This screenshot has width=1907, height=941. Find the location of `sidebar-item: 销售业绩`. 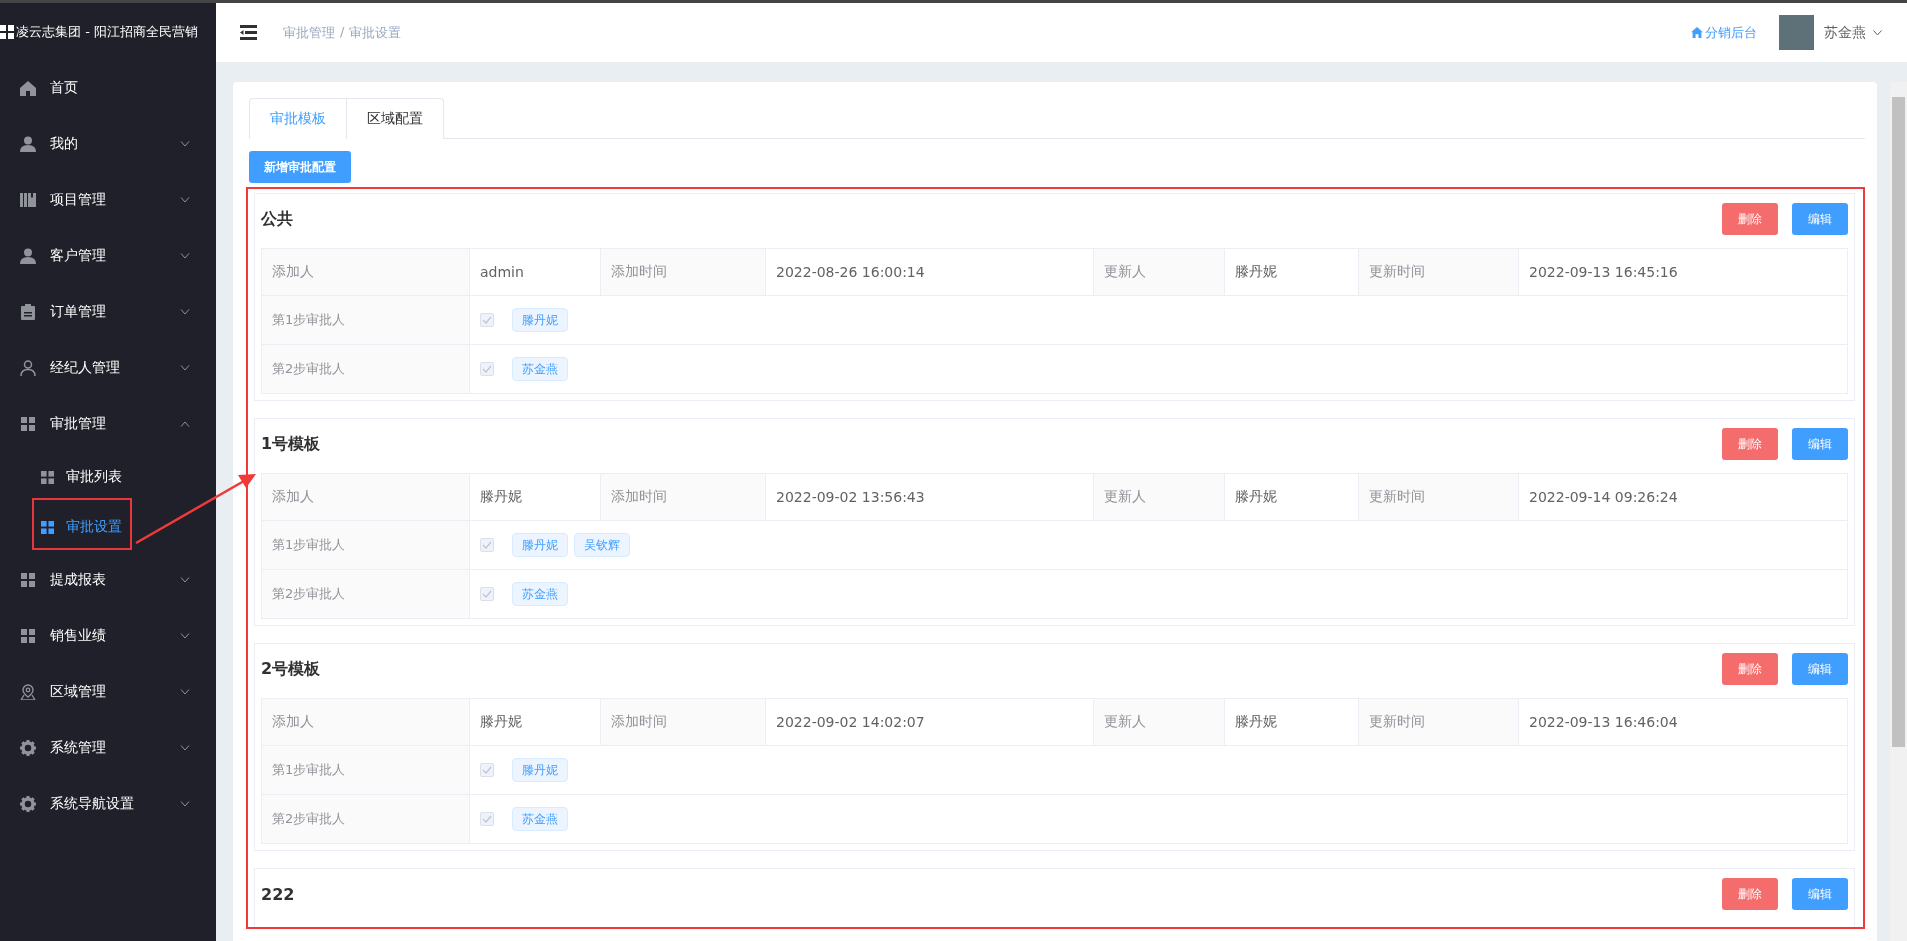

sidebar-item: 销售业绩 is located at coordinates (108, 636).